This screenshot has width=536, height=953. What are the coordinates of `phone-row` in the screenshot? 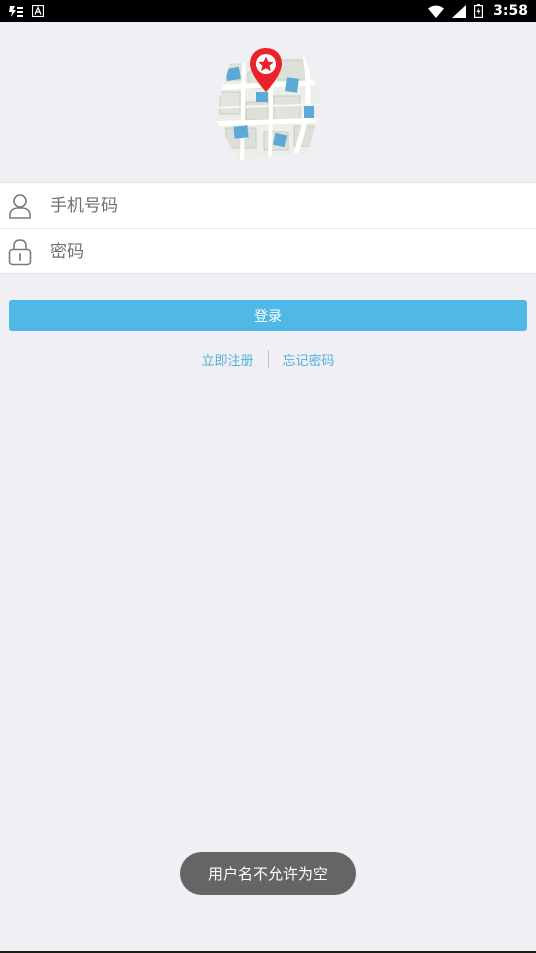 It's located at (268, 205).